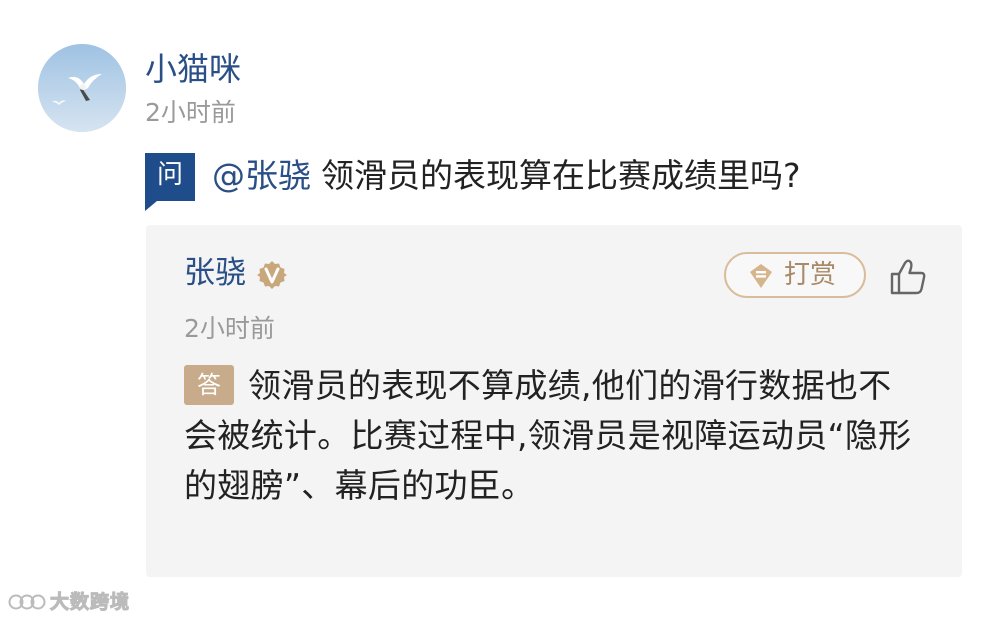 The image size is (1000, 621). I want to click on question-badge-label: 问, so click(169, 175).